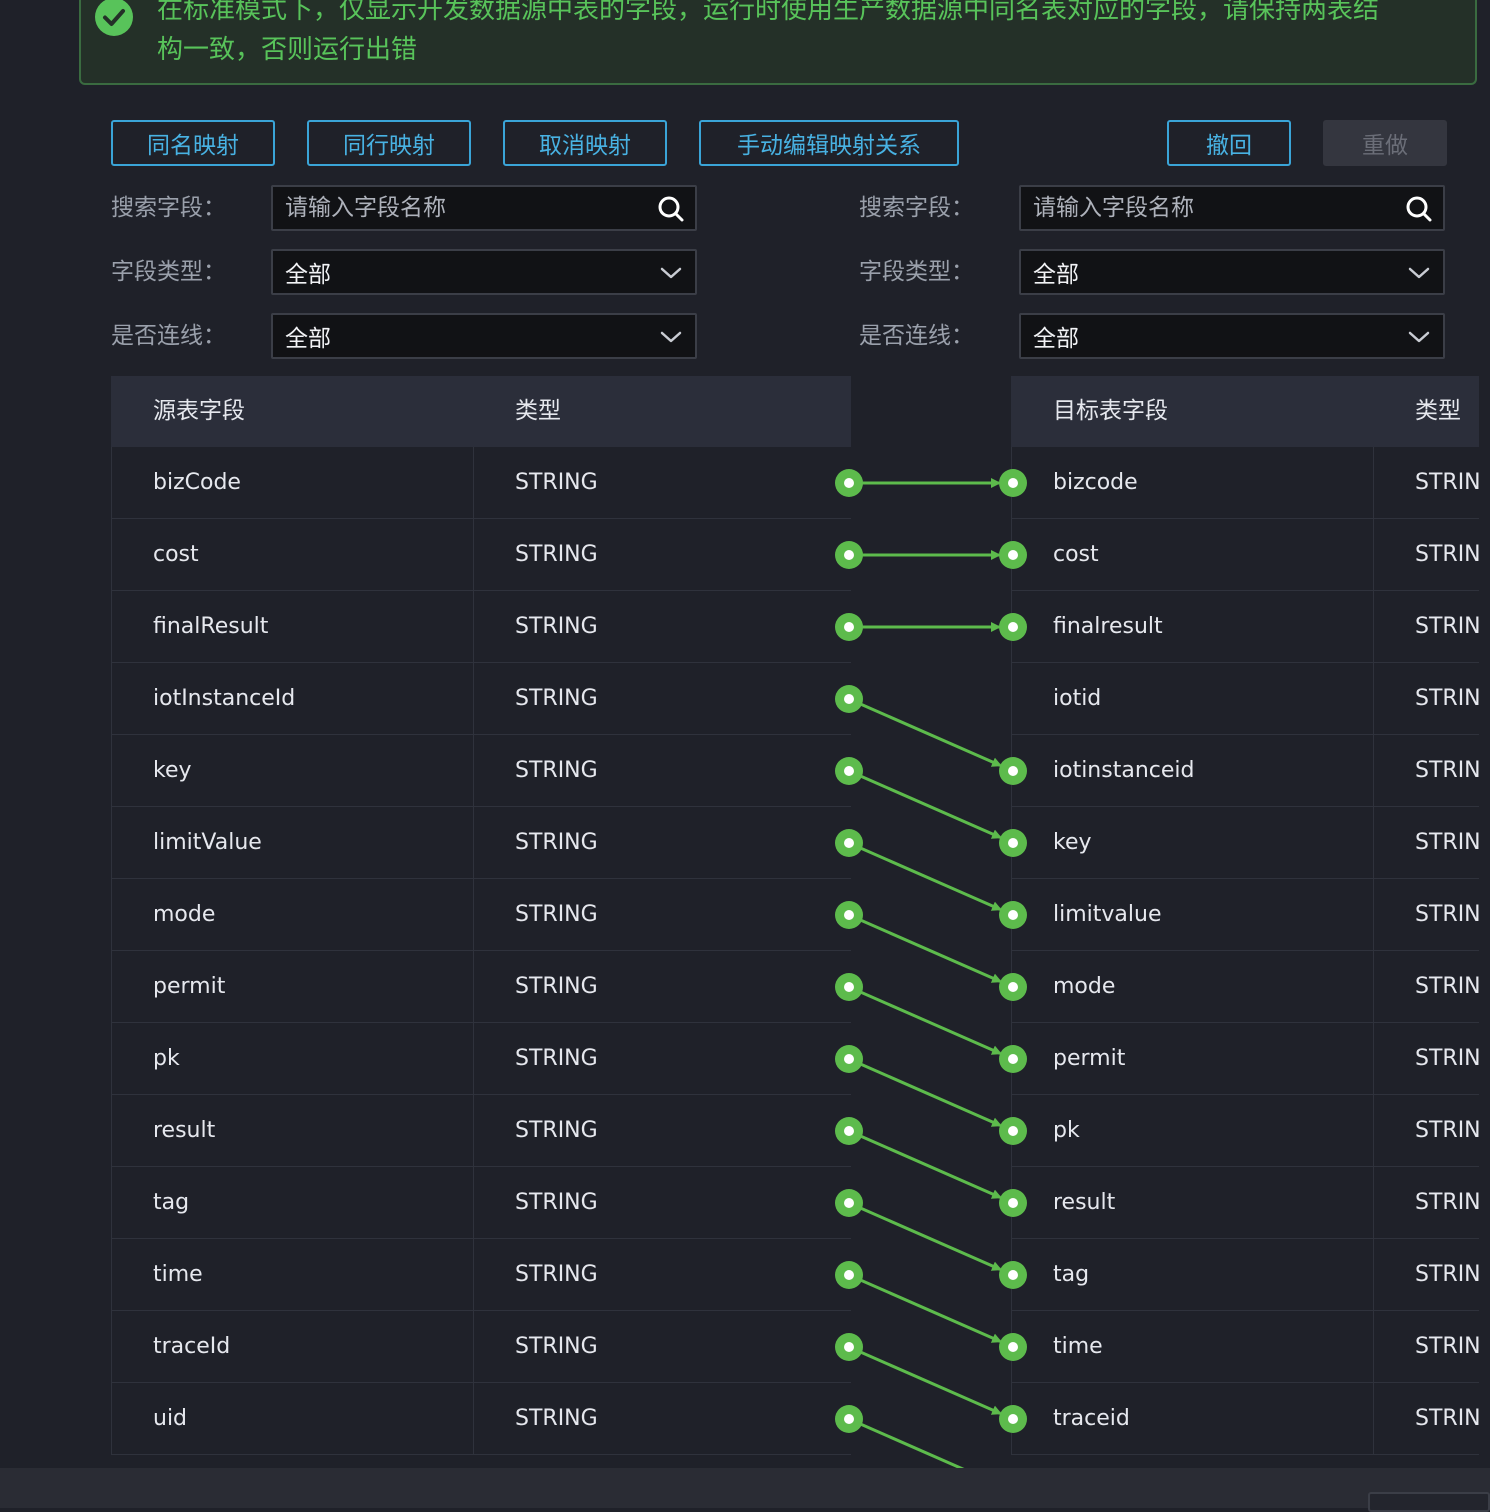 The width and height of the screenshot is (1490, 1512). I want to click on footer-bar, so click(745, 1488).